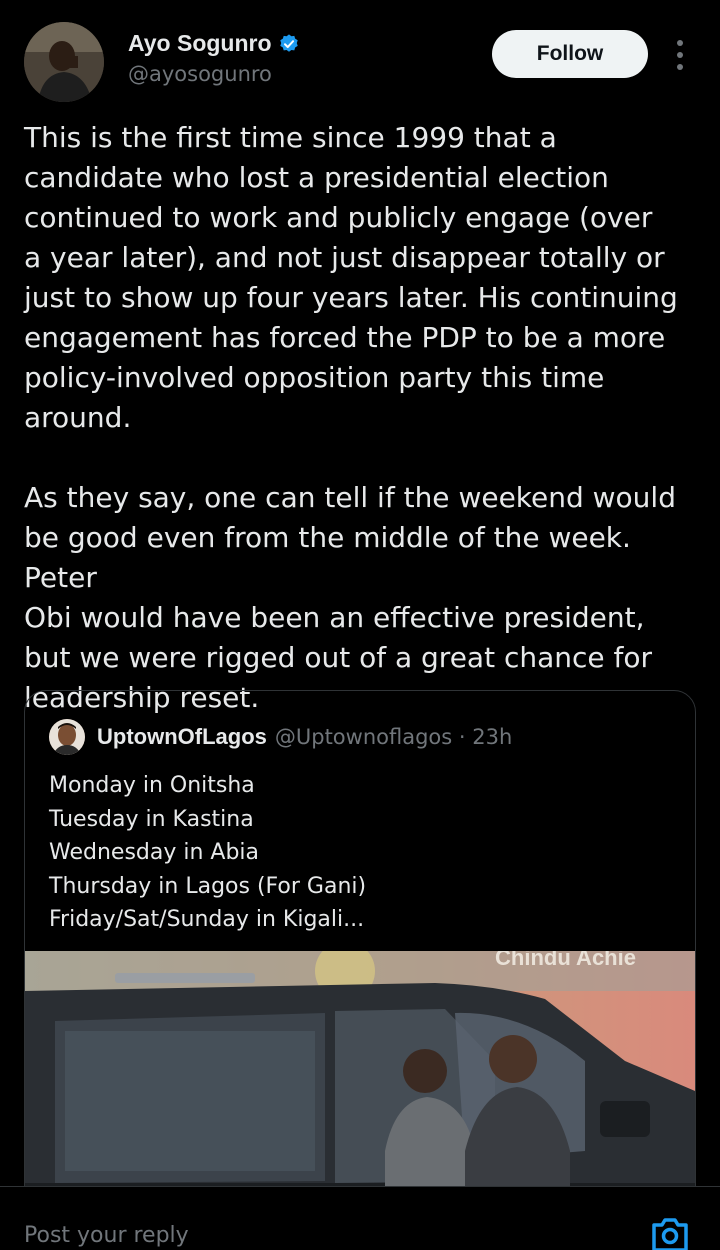 The width and height of the screenshot is (720, 1250). I want to click on quote-meta: @Uptownoflagos · 23h, so click(393, 737).